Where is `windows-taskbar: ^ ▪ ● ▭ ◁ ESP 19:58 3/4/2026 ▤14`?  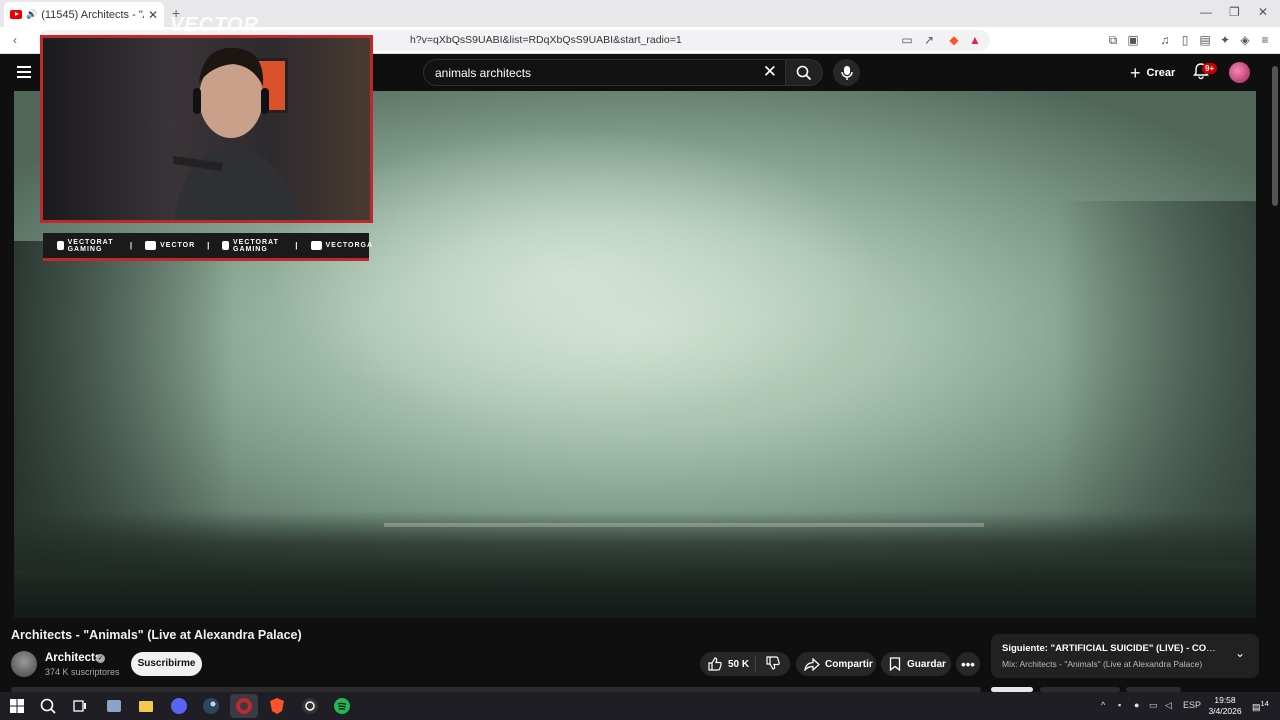 windows-taskbar: ^ ▪ ● ▭ ◁ ESP 19:58 3/4/2026 ▤14 is located at coordinates (640, 706).